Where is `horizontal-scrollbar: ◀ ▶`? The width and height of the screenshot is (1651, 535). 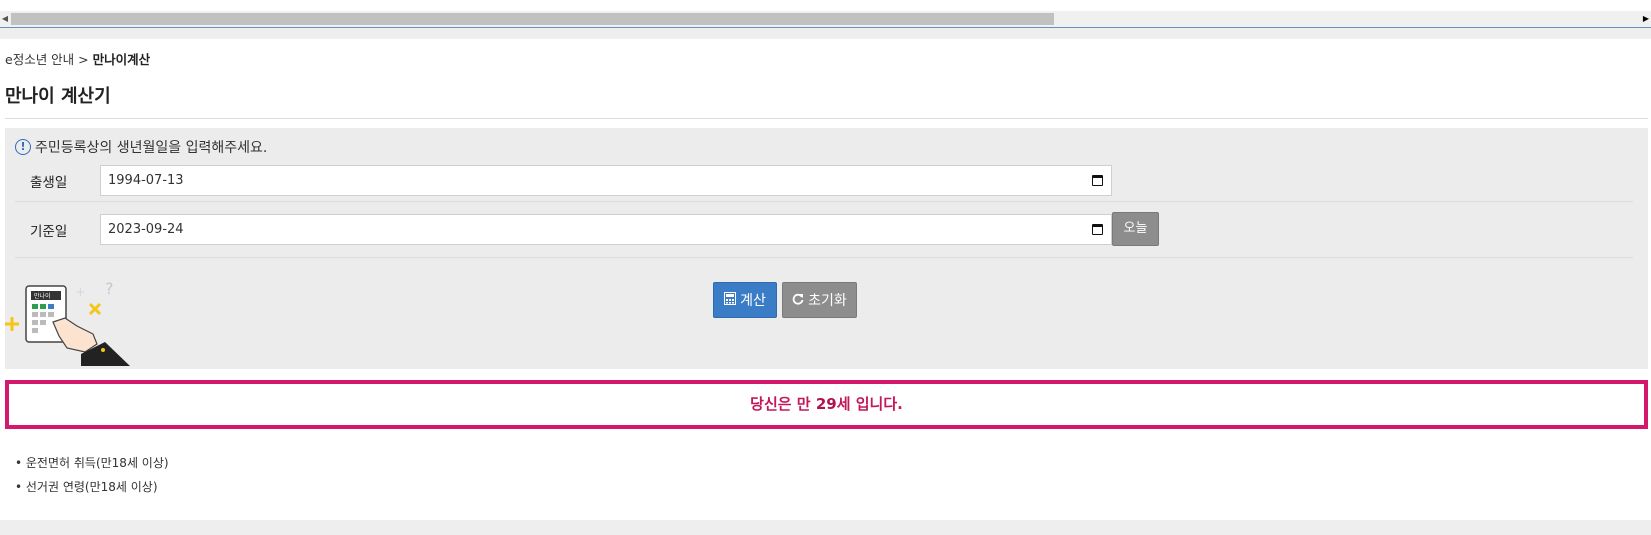
horizontal-scrollbar: ◀ ▶ is located at coordinates (825, 19).